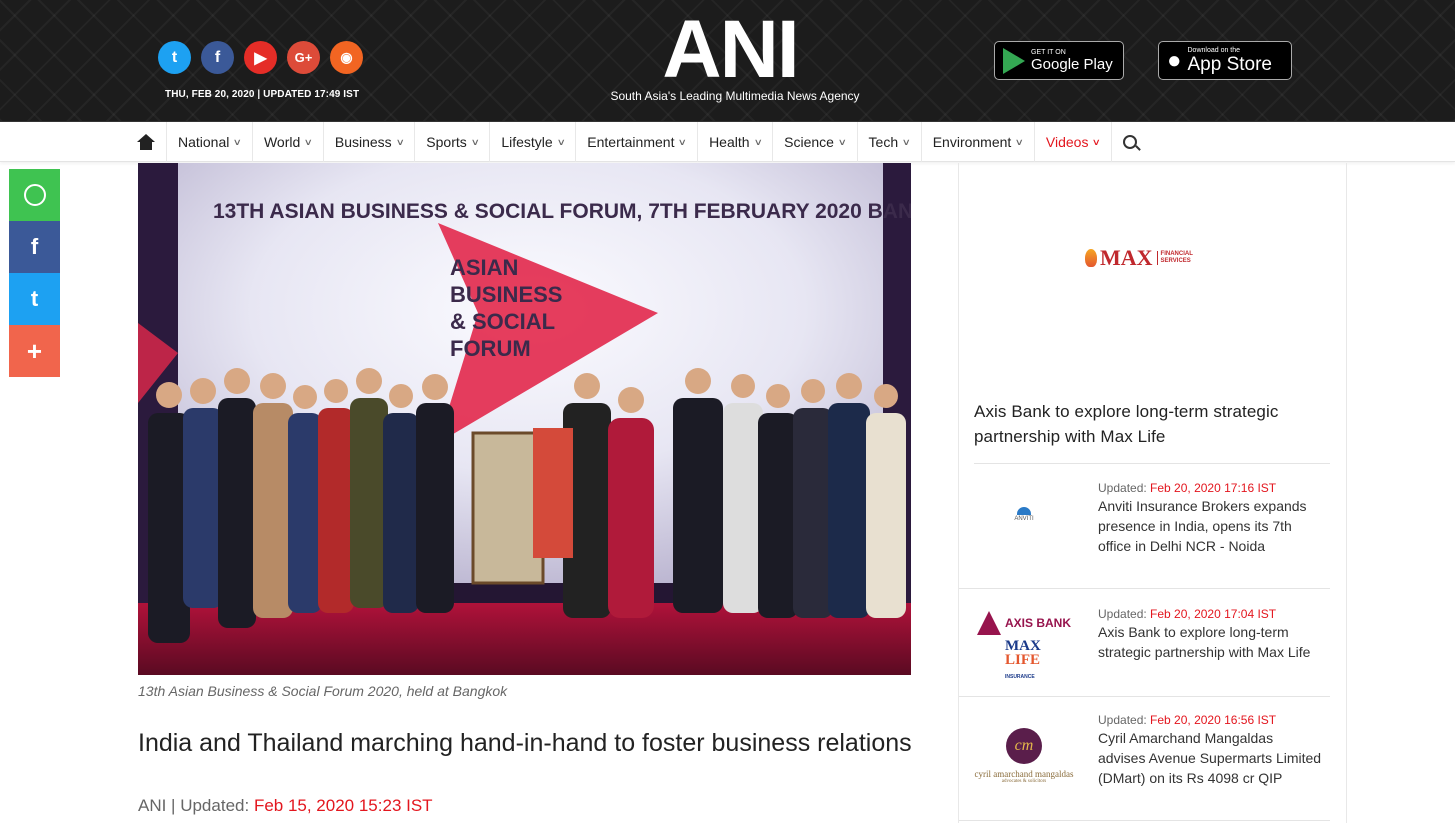  I want to click on nav-health: Health ∨, so click(734, 142).